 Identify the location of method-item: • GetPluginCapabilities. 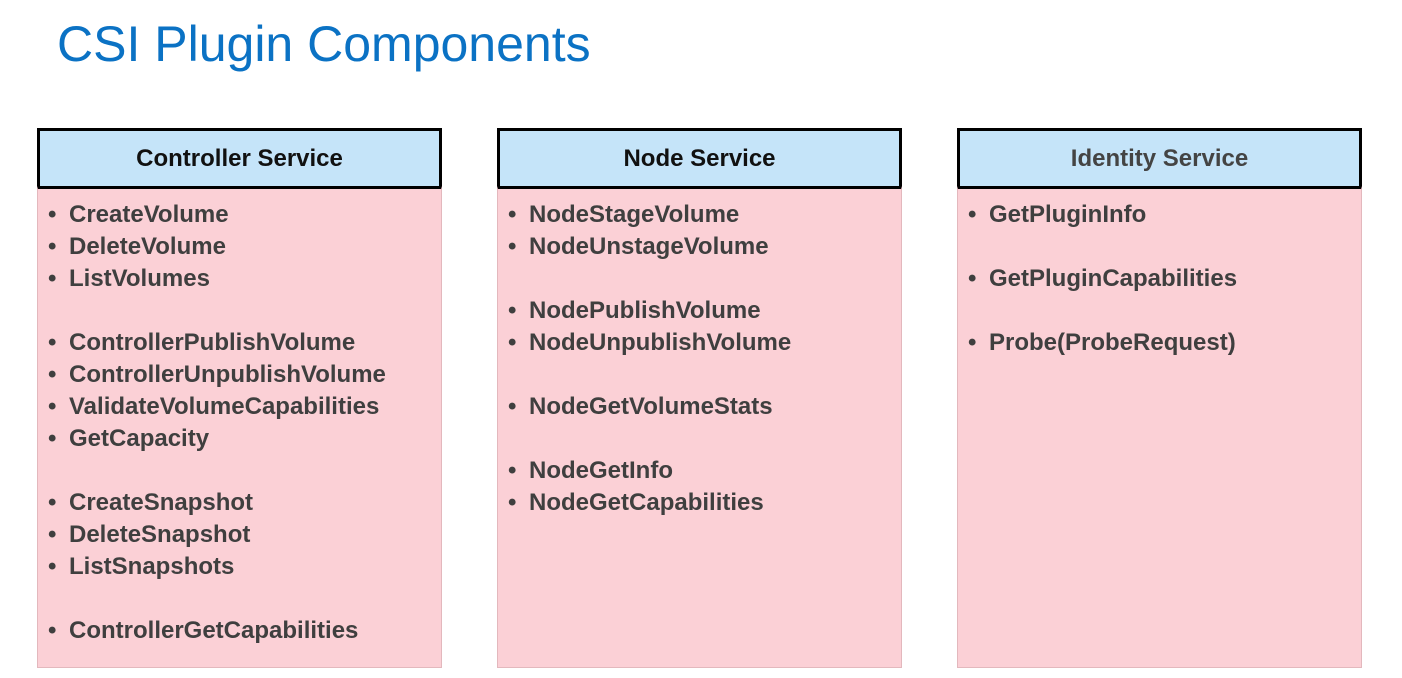
(1164, 279).